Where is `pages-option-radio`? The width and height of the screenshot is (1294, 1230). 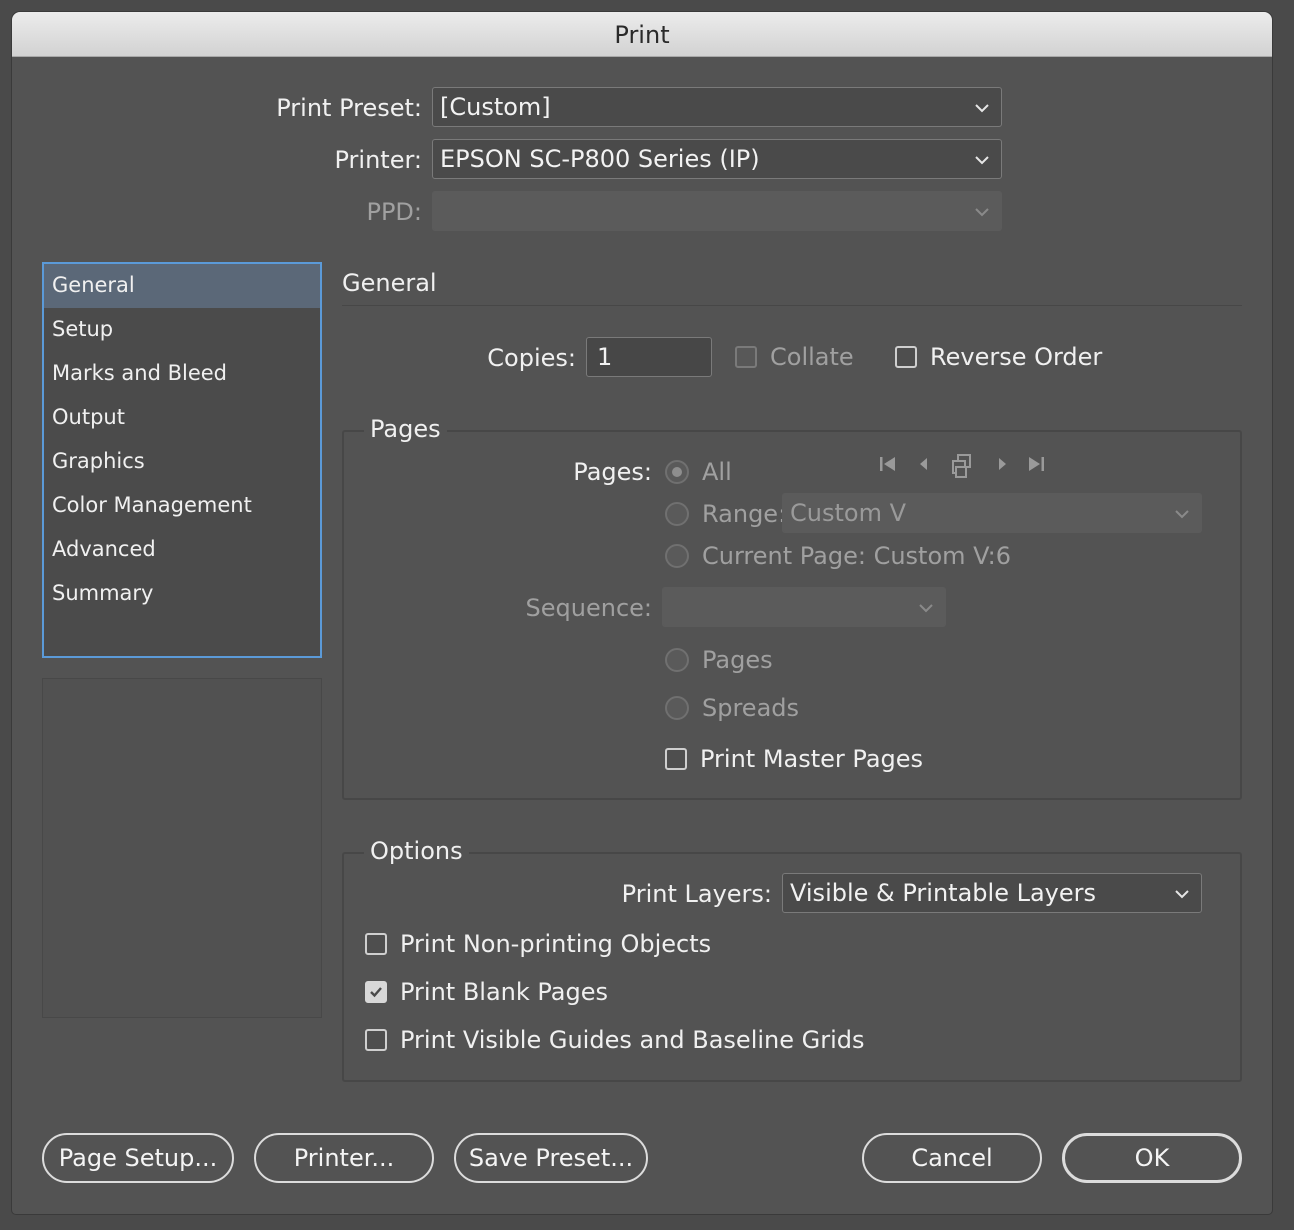
pages-option-radio is located at coordinates (677, 660).